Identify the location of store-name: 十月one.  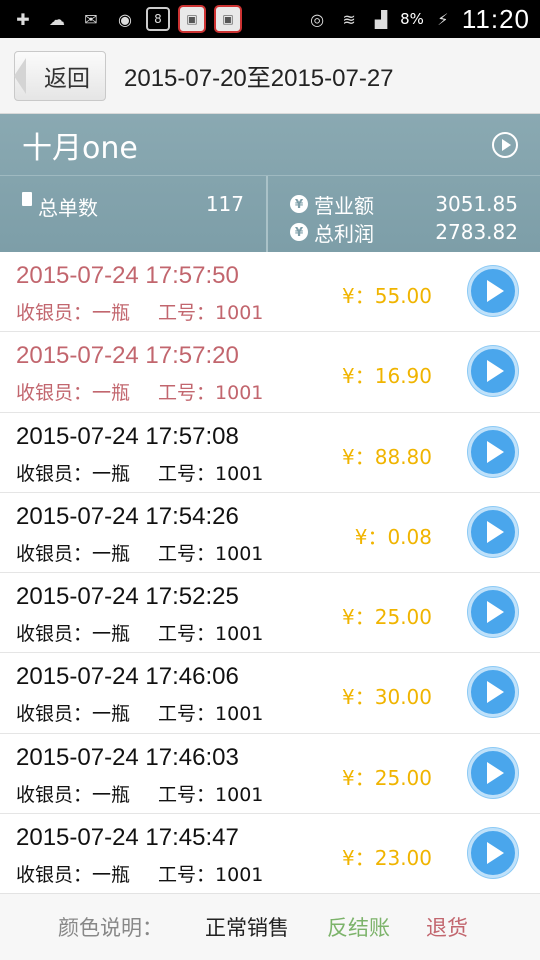
(80, 148).